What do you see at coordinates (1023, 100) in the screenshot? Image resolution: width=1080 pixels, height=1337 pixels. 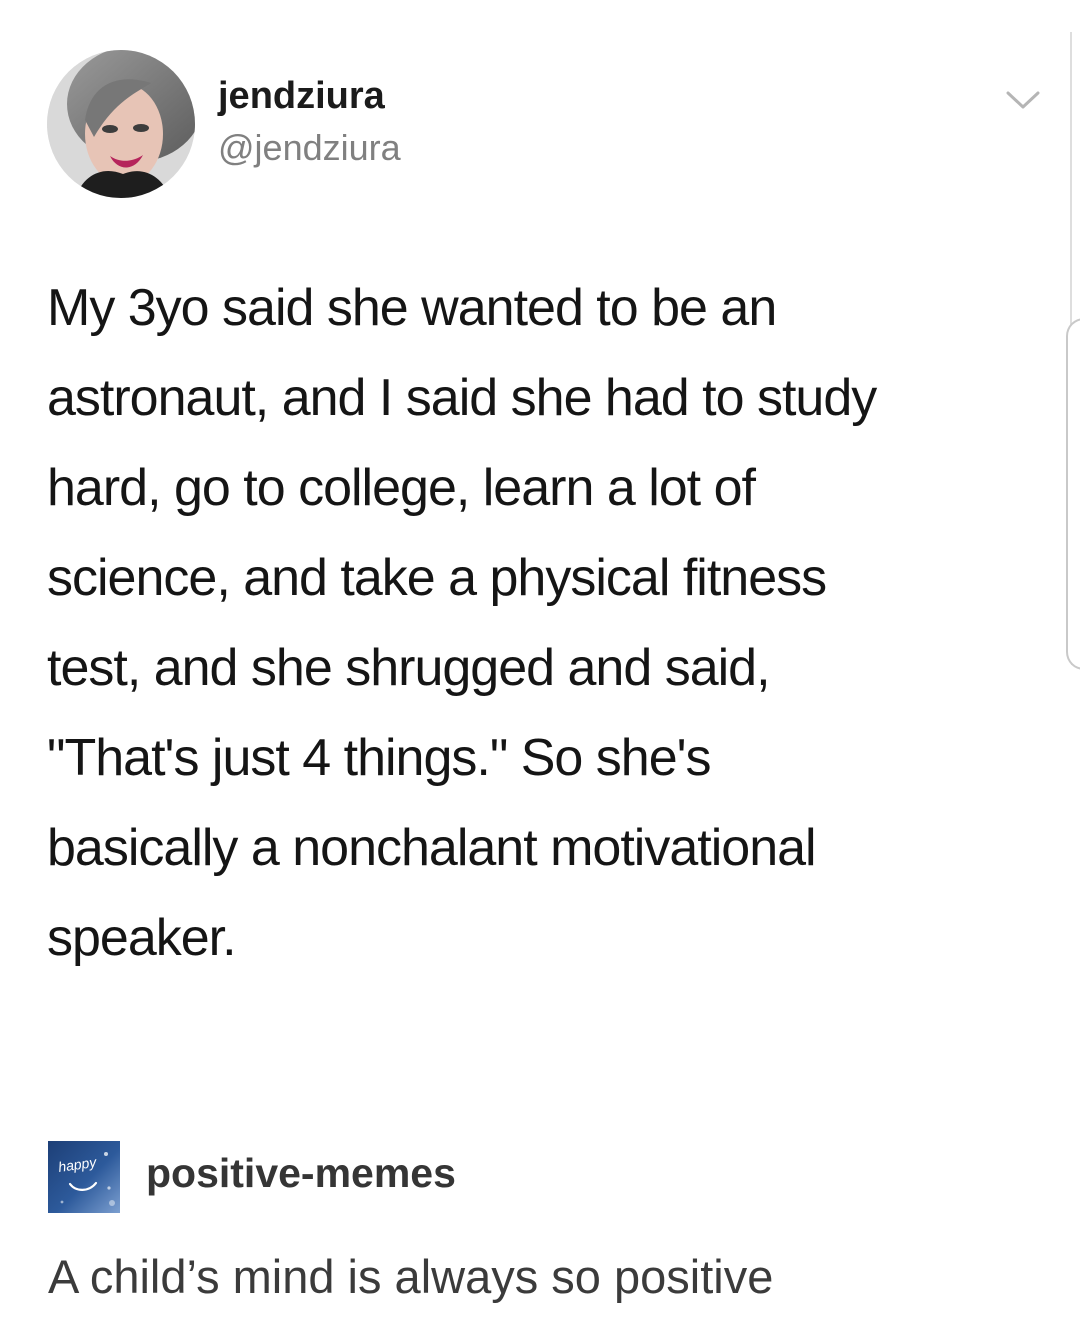 I see `chevron-down-icon` at bounding box center [1023, 100].